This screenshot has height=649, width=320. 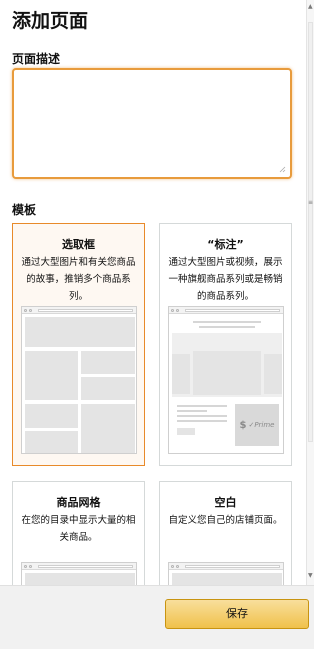 I want to click on template-card-product-grid: 商品网格 在您的目录中显示大量的相关商品。, so click(x=78, y=533).